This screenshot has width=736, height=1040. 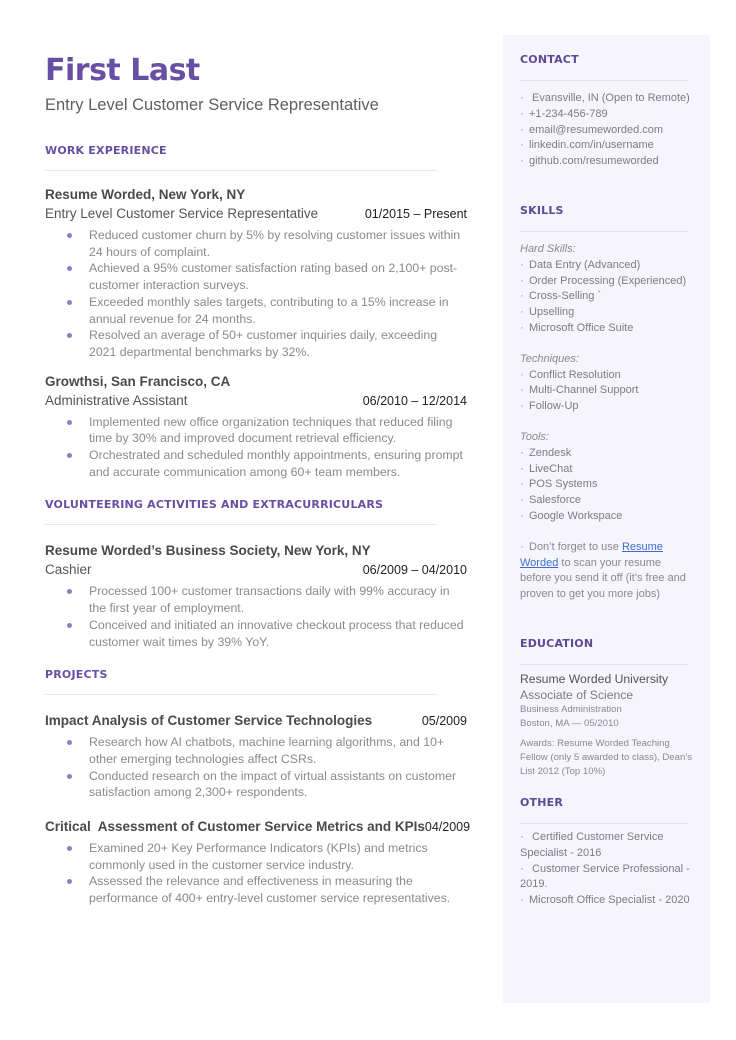 What do you see at coordinates (606, 297) in the screenshot?
I see `skill-item: · Cross-Selling `` at bounding box center [606, 297].